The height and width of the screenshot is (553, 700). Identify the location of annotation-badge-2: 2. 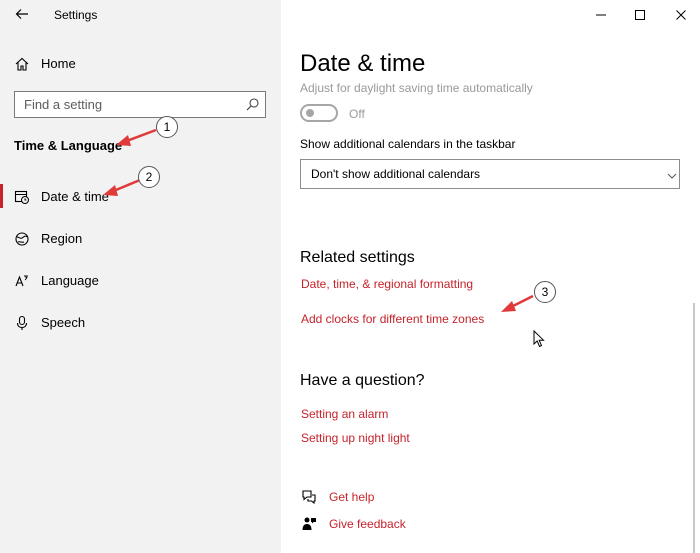
(149, 177).